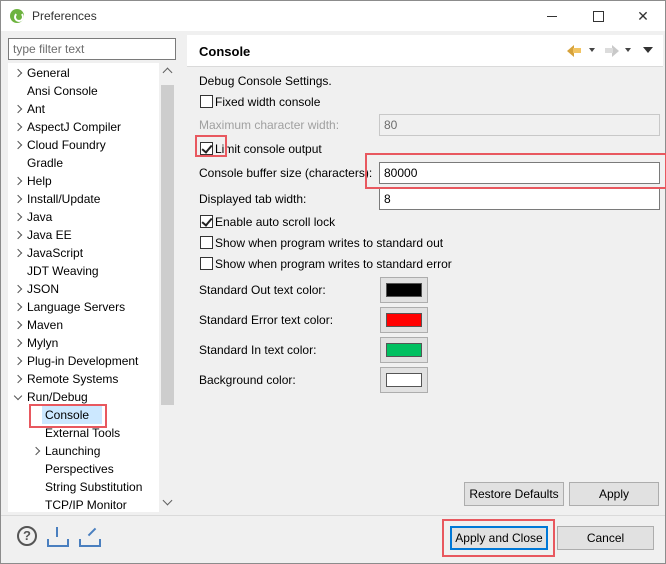 This screenshot has height=564, width=666. I want to click on tree-item-label: Launching, so click(73, 451).